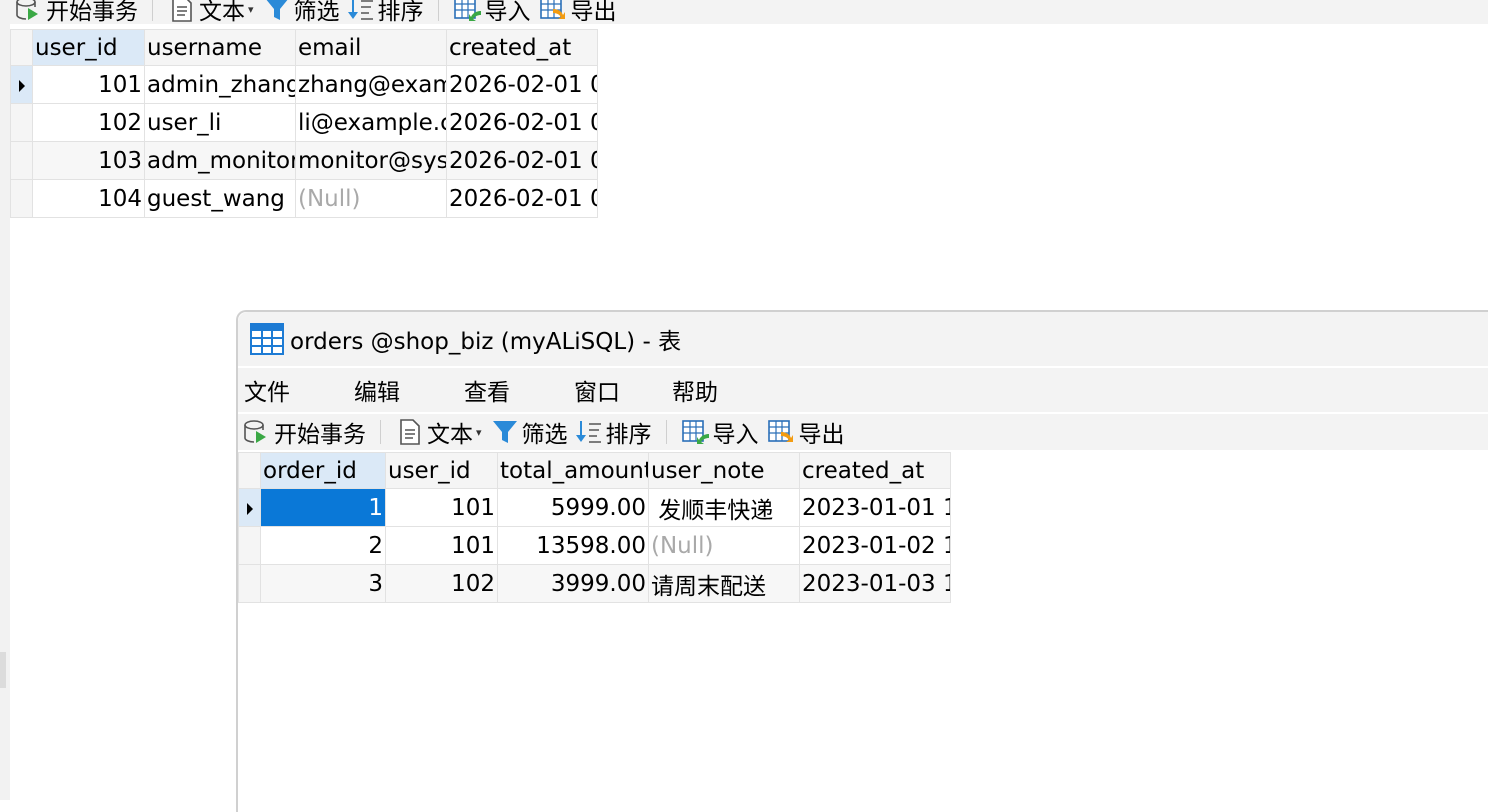 Image resolution: width=1488 pixels, height=812 pixels. Describe the element at coordinates (182, 11) in the screenshot. I see `document-text-icon` at that location.